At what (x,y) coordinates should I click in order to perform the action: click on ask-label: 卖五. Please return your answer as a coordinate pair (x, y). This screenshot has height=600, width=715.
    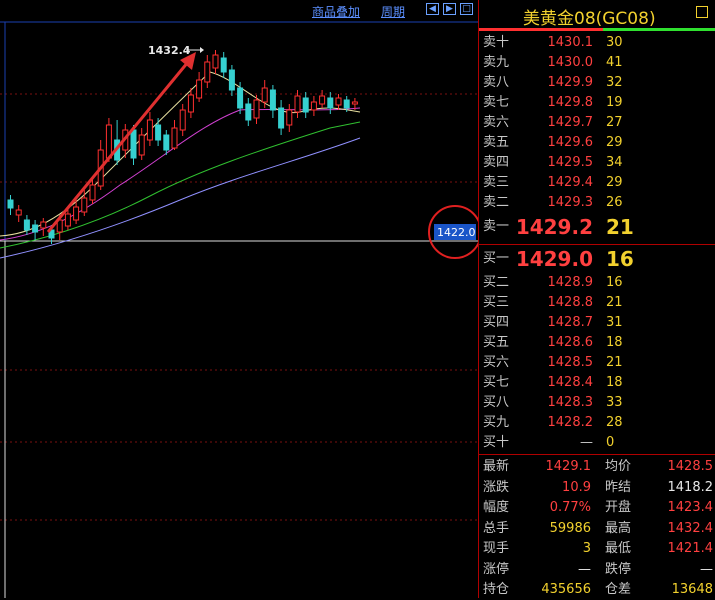
    Looking at the image, I should click on (496, 142).